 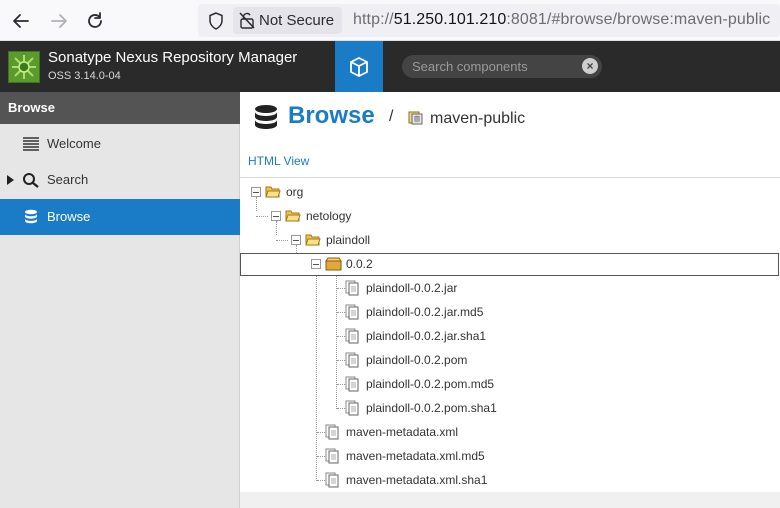 I want to click on sidebar-item-browse: Browse, so click(x=120, y=217).